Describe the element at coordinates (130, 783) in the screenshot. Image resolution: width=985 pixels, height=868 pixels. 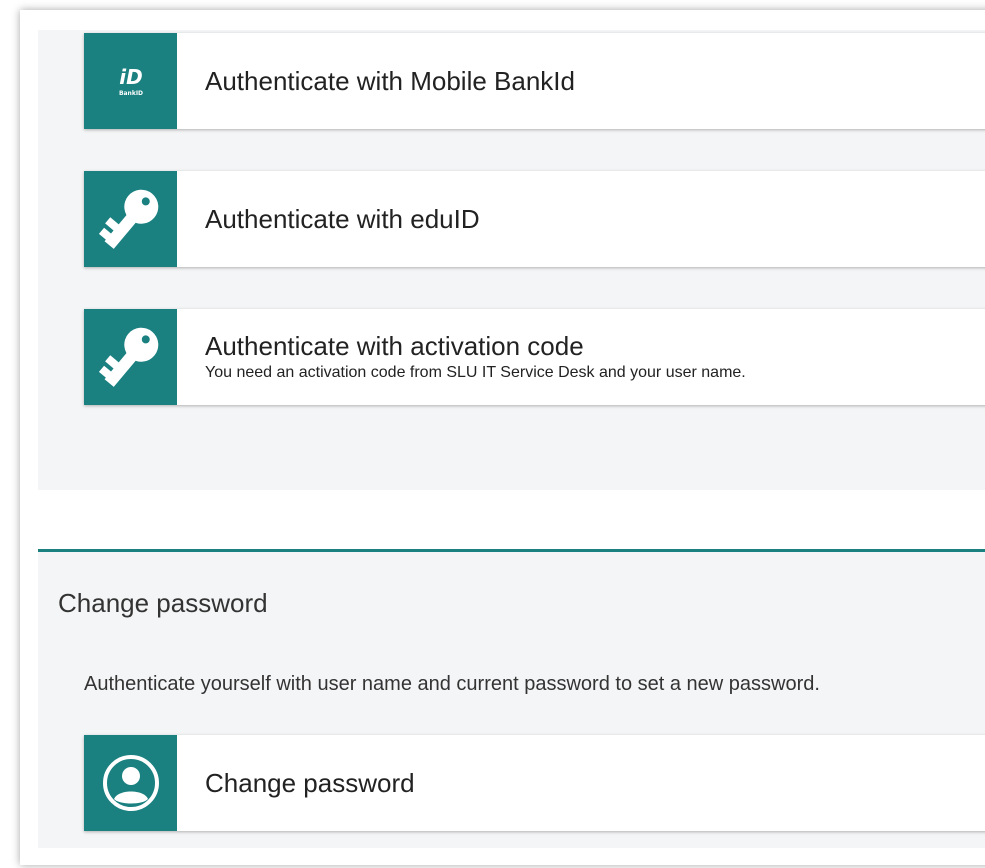
I see `user-circle-icon` at that location.